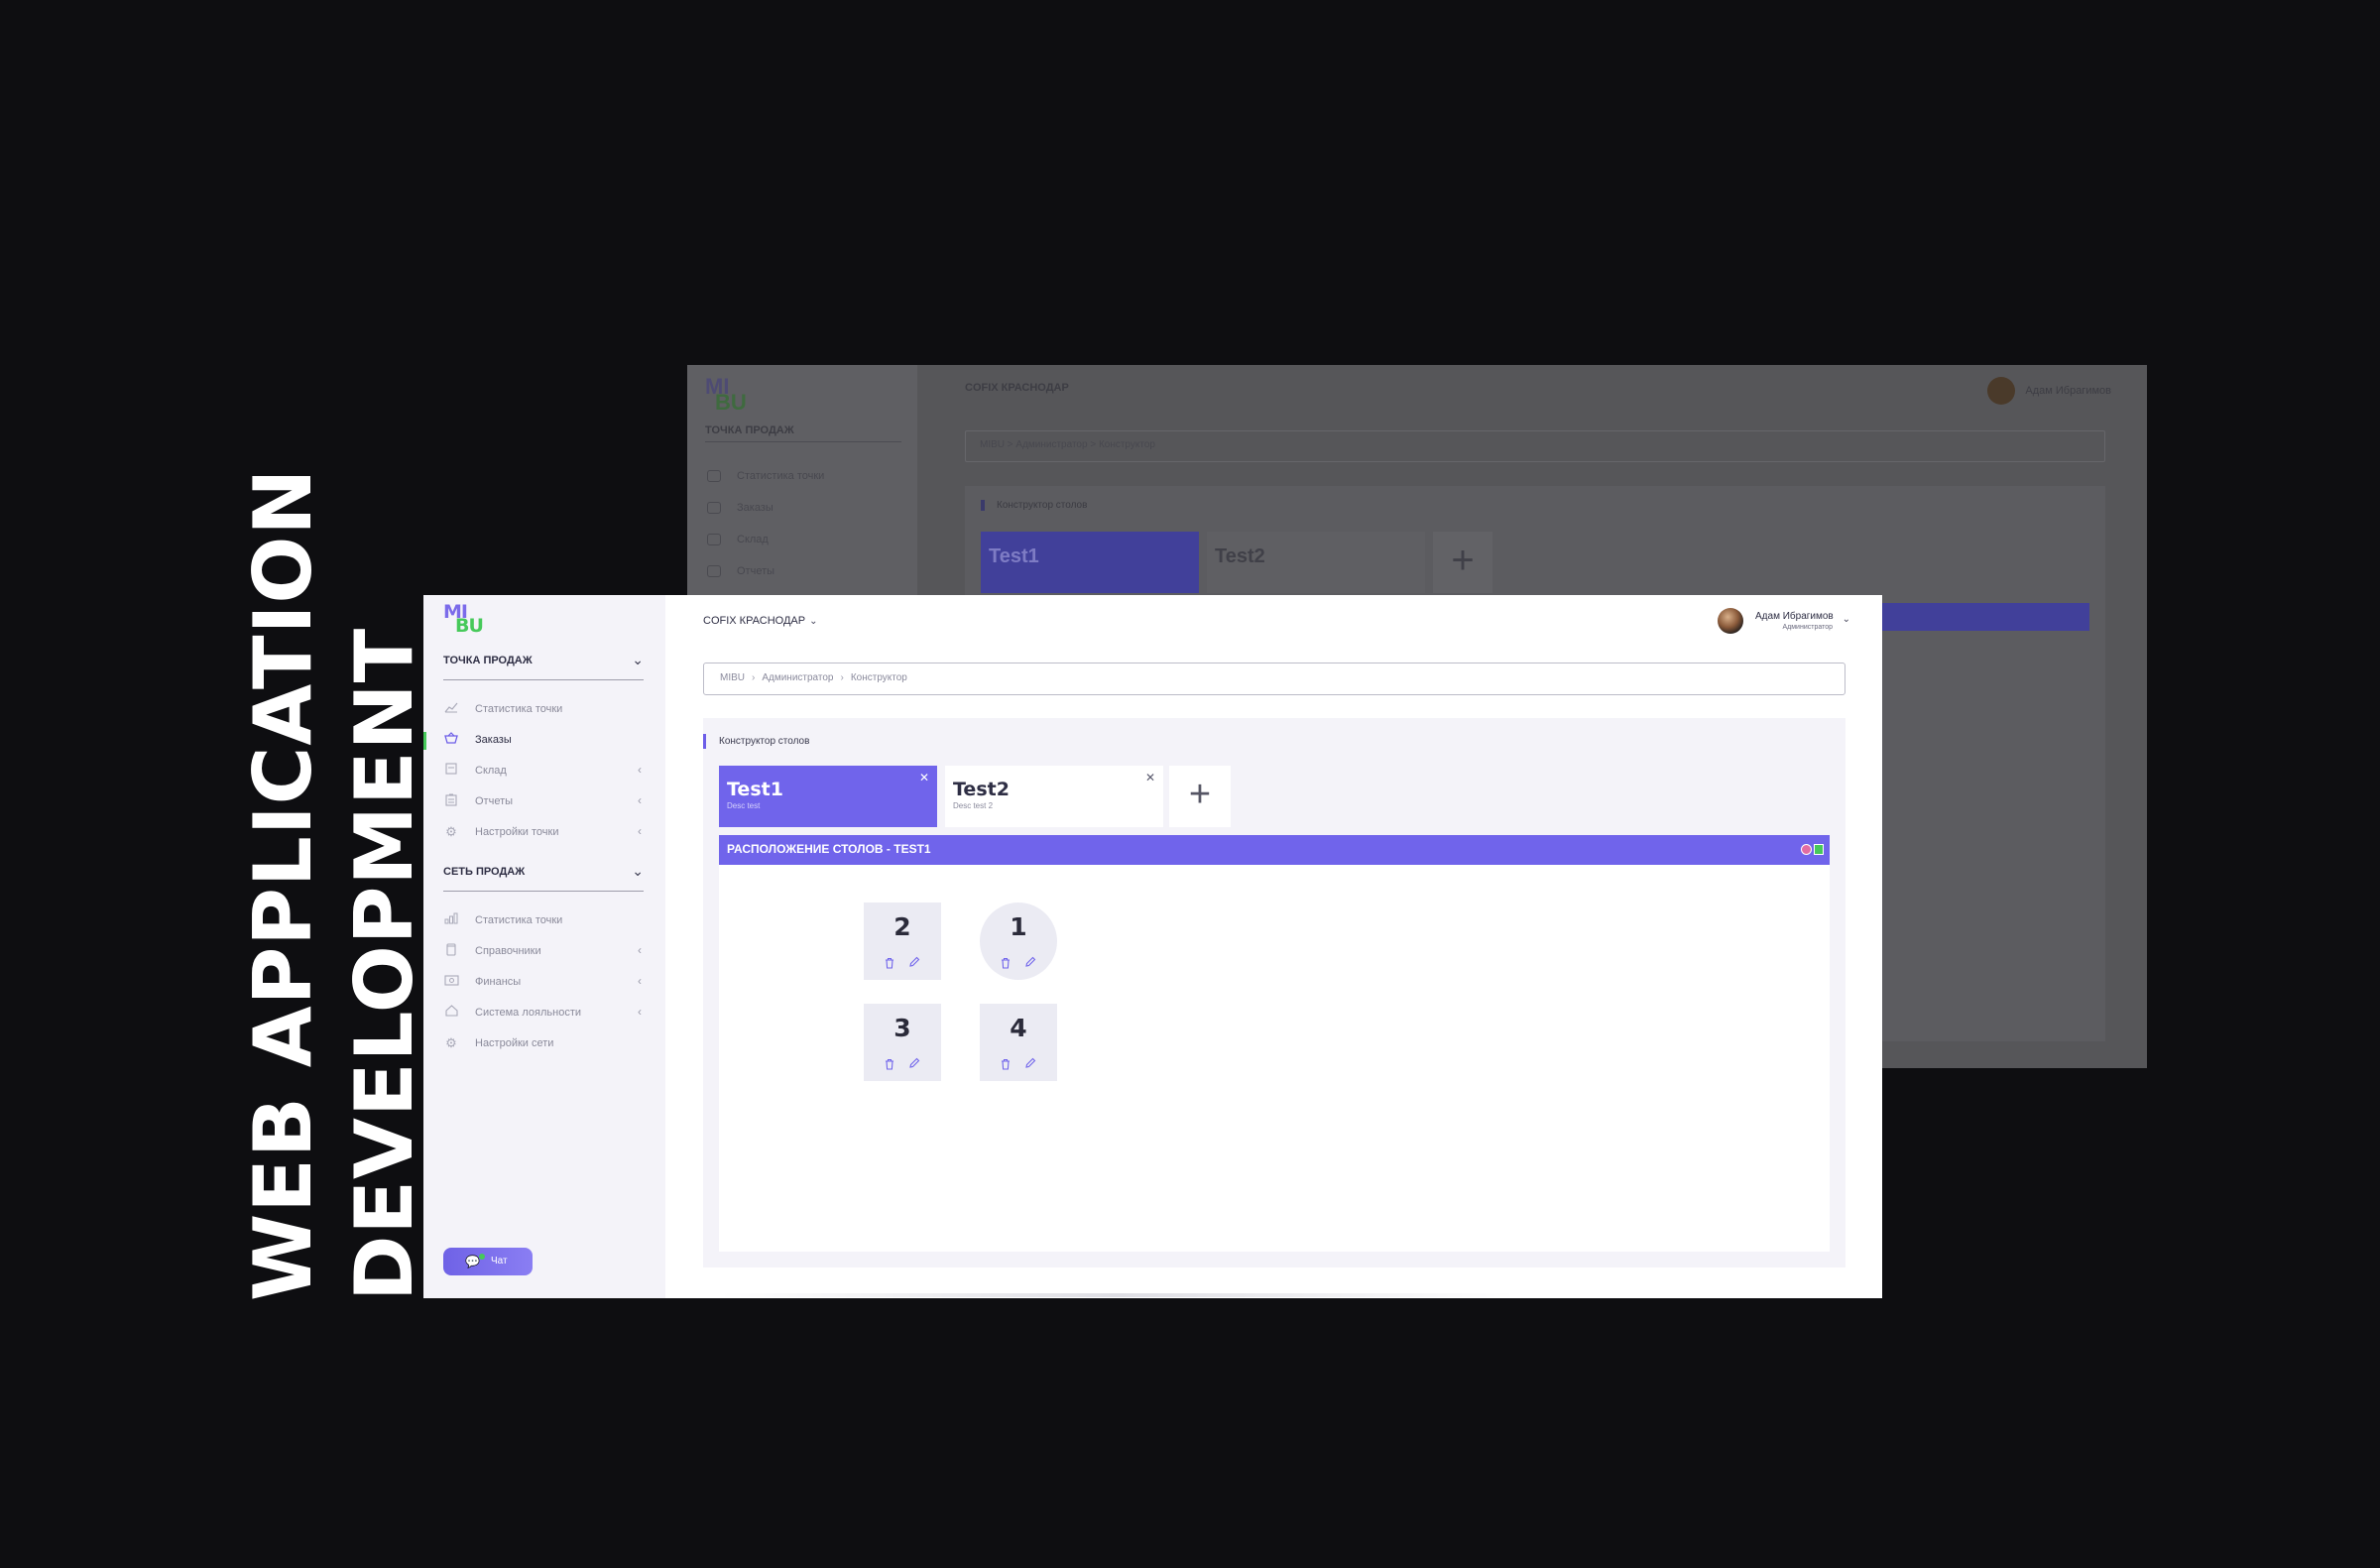 The image size is (2380, 1568). I want to click on table-number: 4, so click(1018, 1028).